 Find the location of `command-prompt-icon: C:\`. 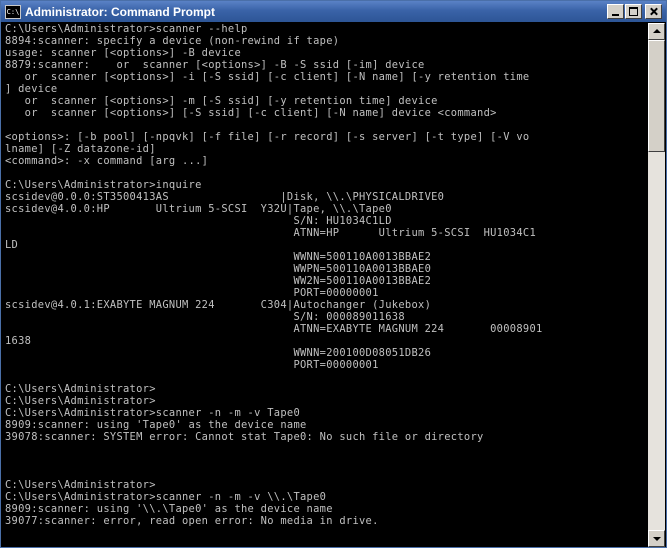

command-prompt-icon: C:\ is located at coordinates (13, 11).